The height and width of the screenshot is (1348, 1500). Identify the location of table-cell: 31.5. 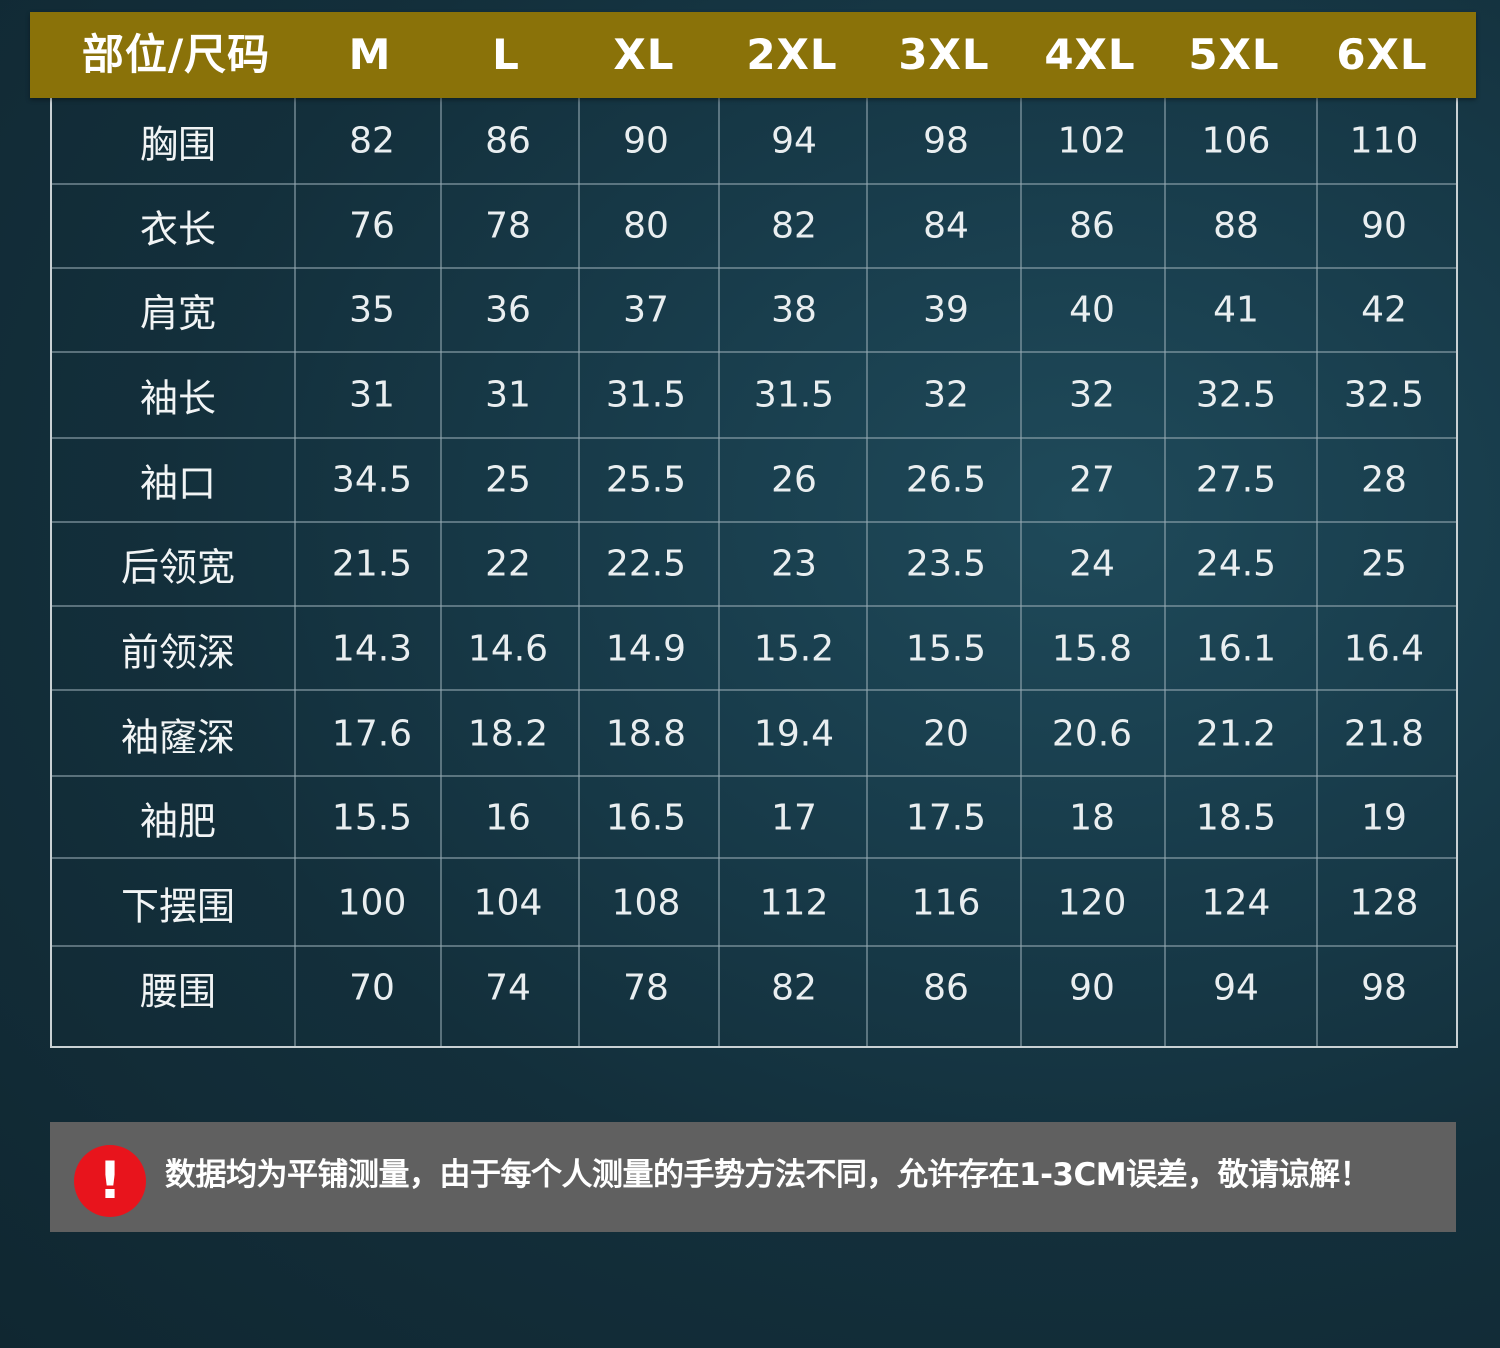
(794, 395).